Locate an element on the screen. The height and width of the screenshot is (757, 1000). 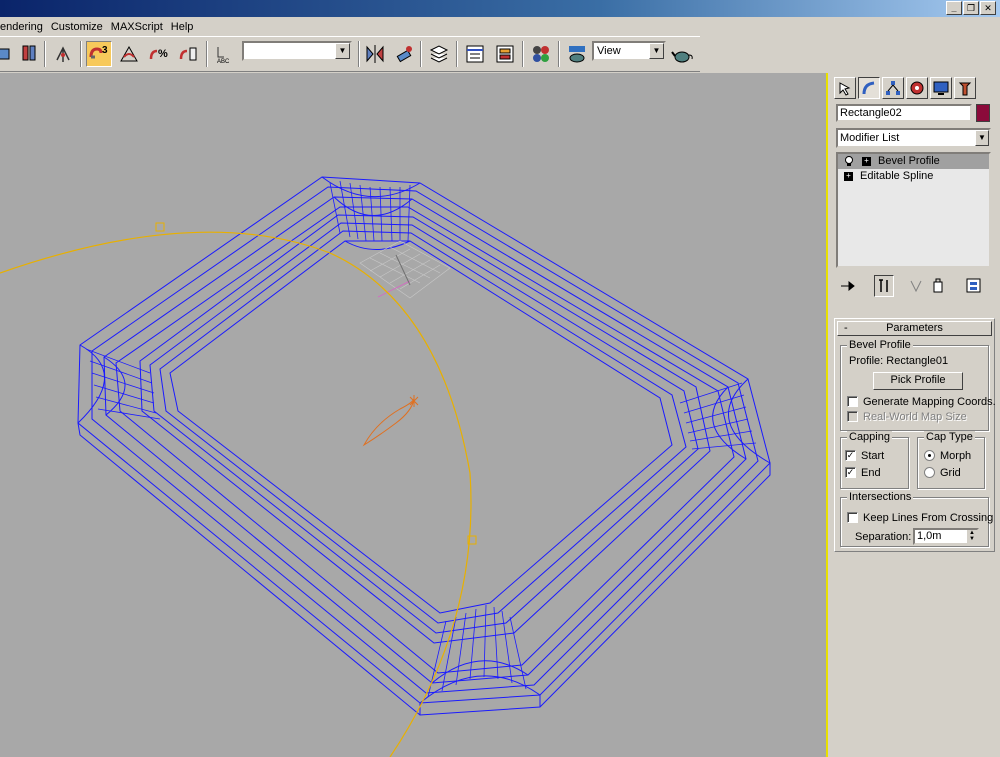
show-end-result-icon is located at coordinates (884, 286).